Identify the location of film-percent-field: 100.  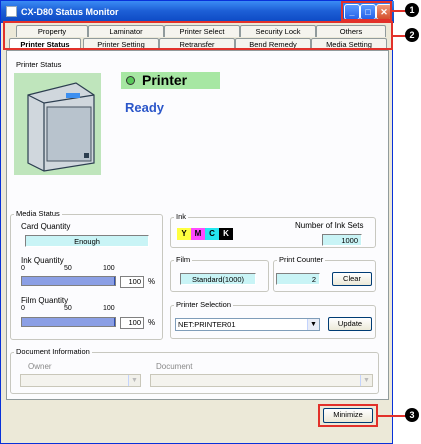
(132, 323).